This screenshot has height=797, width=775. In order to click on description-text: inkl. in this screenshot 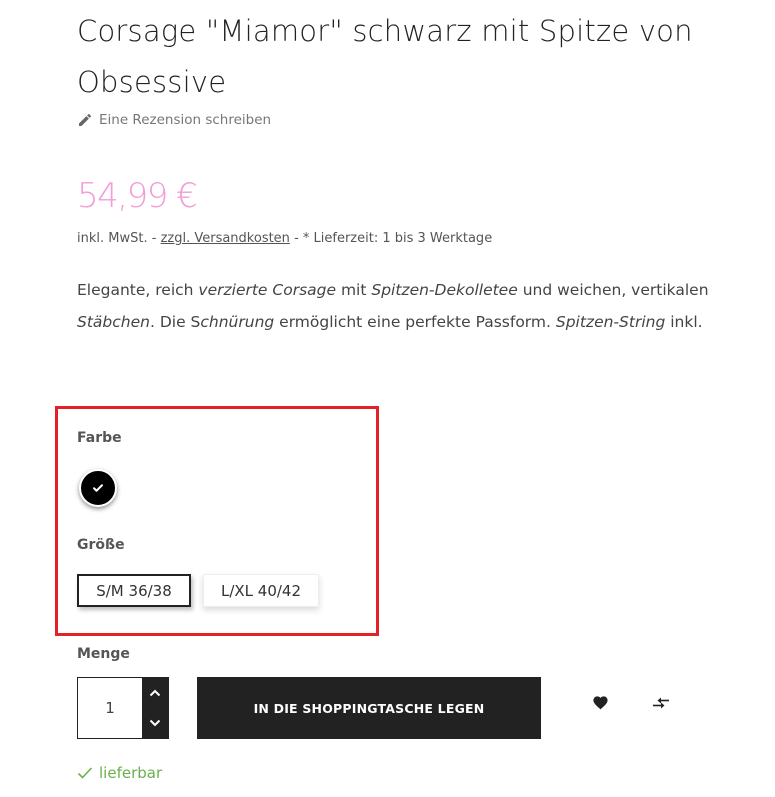, I will do `click(684, 322)`.